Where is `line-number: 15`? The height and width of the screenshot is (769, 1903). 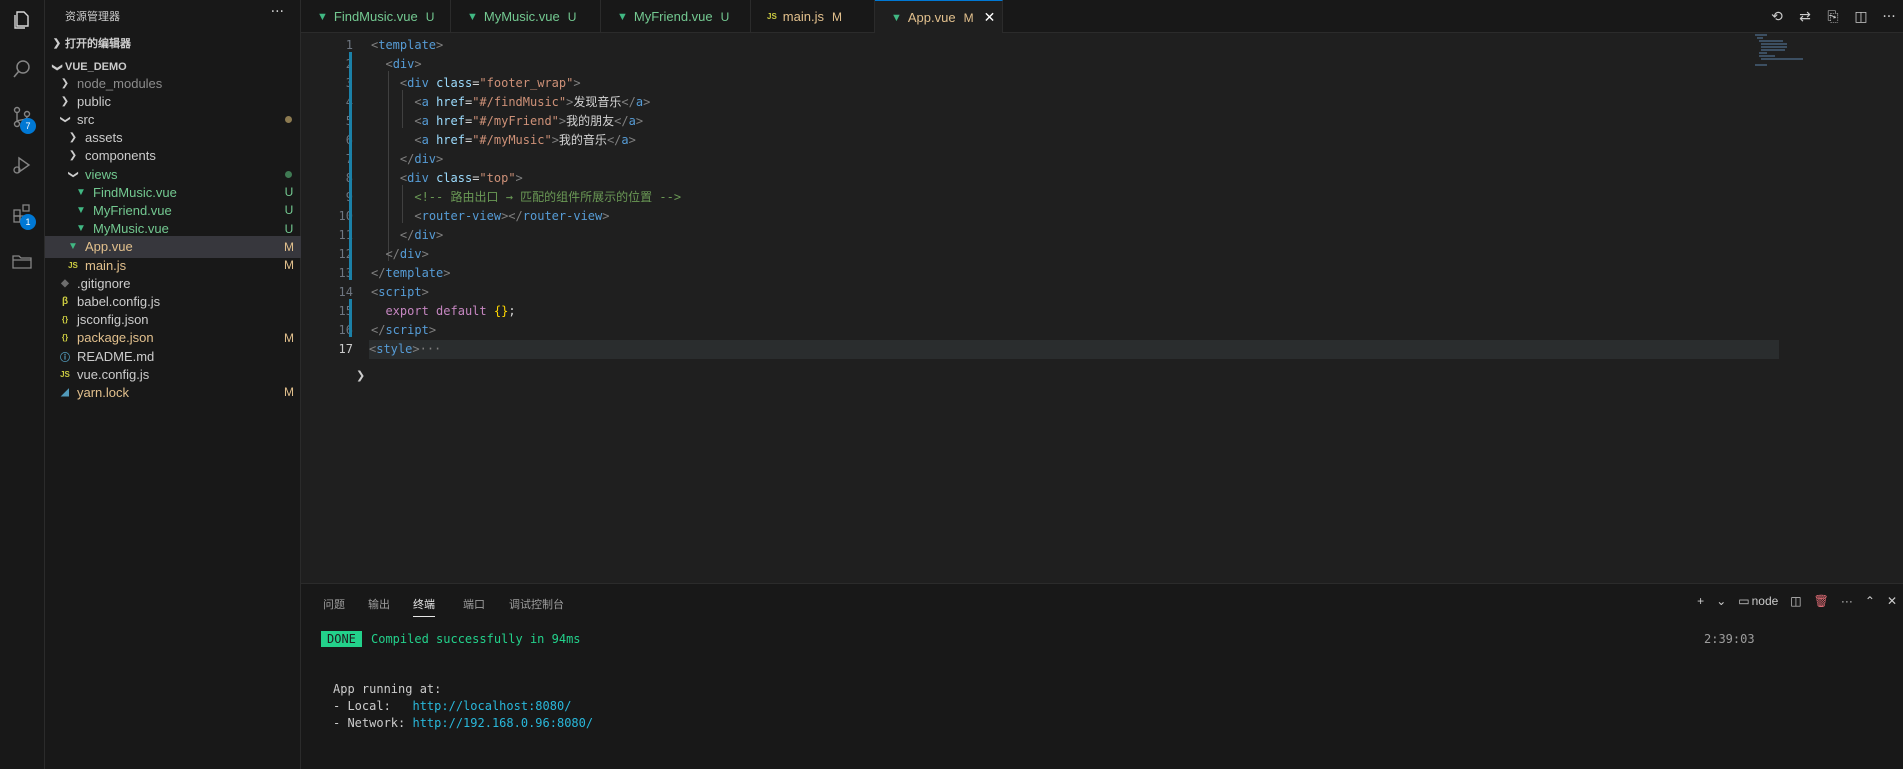
line-number: 15 is located at coordinates (345, 311).